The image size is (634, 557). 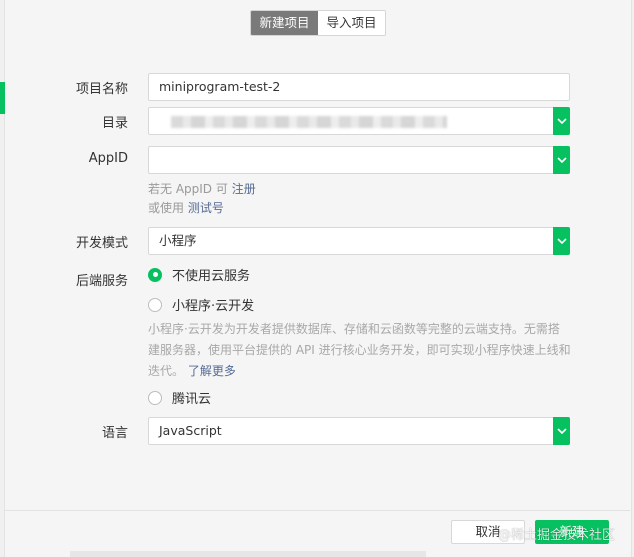 I want to click on directory-label: 目录, so click(x=114, y=123).